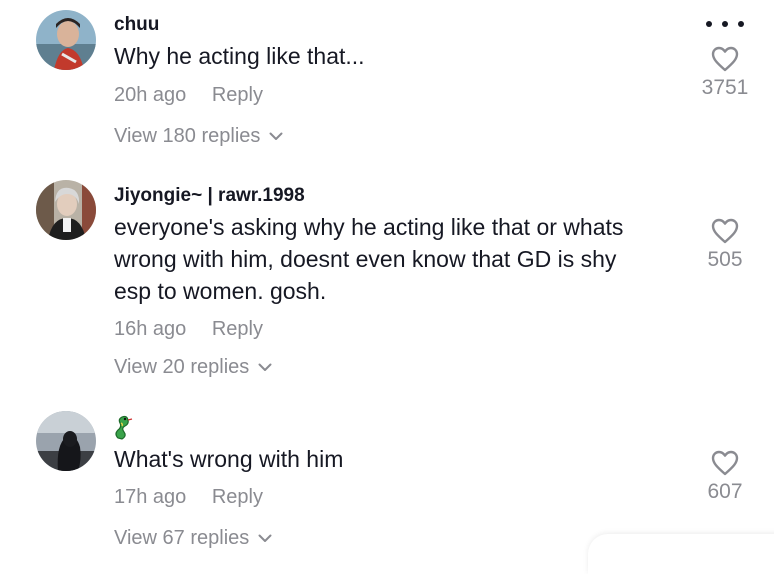 This screenshot has height=574, width=774. I want to click on comment-time: 16h ago, so click(150, 329).